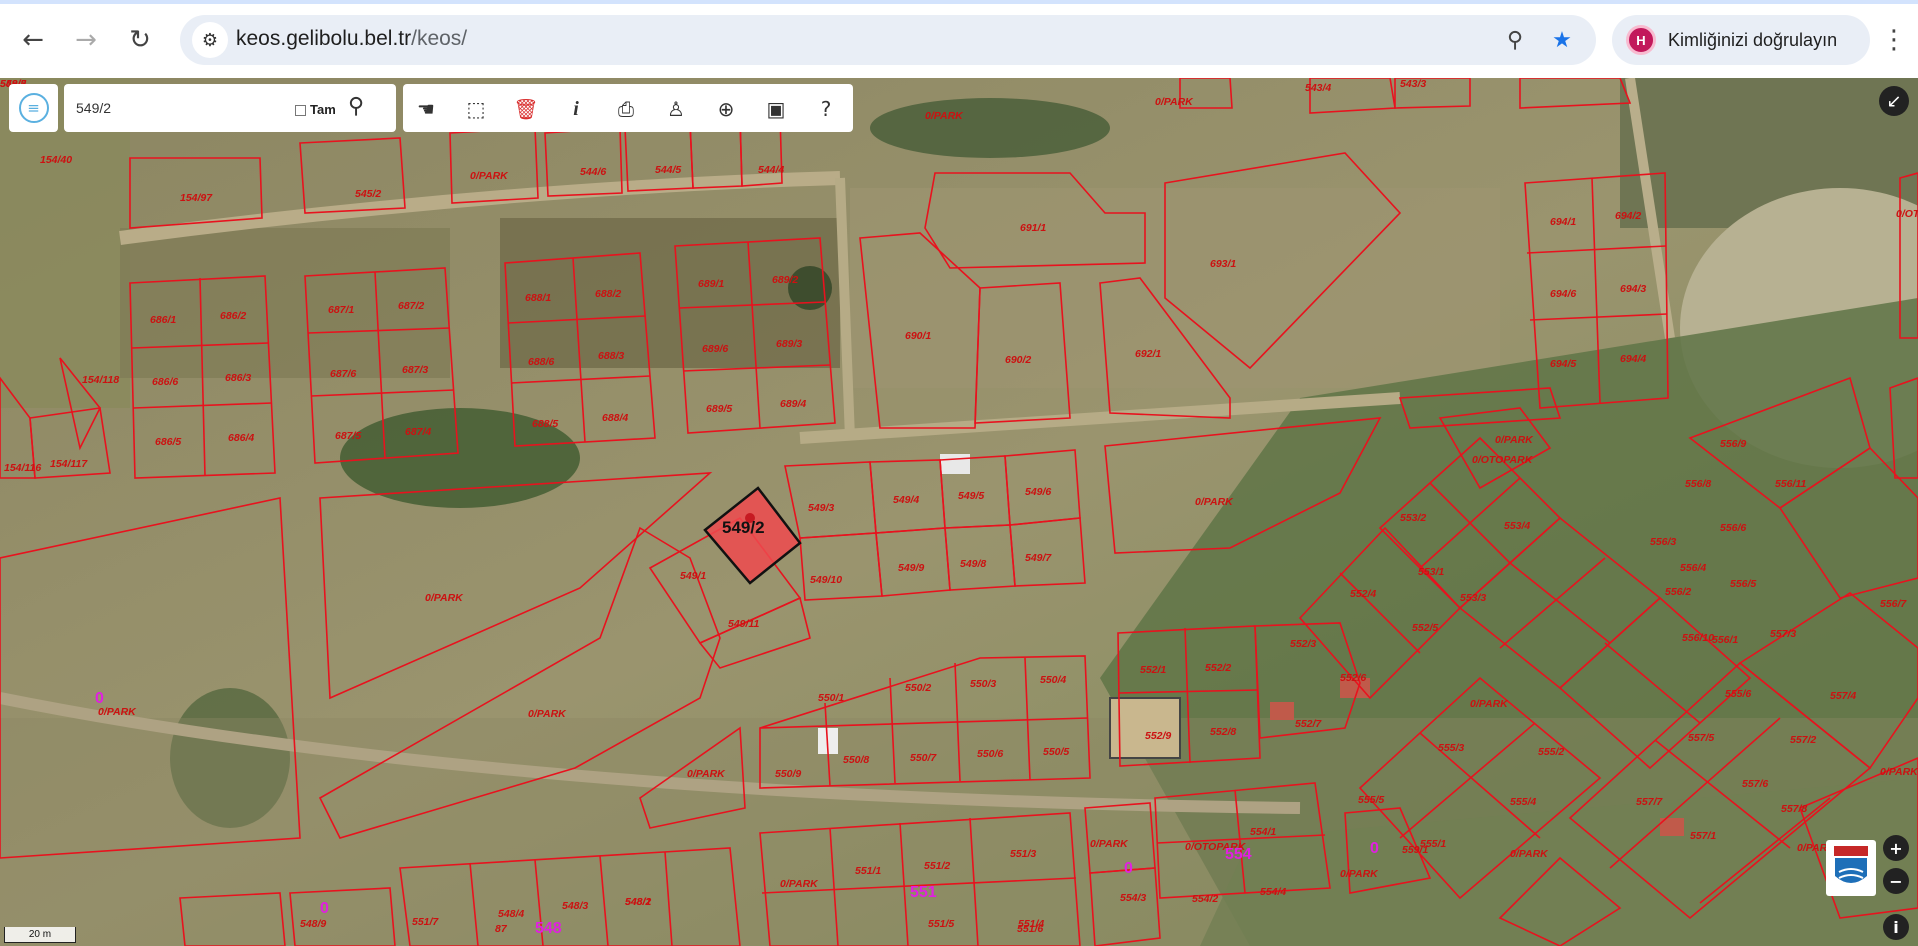 The width and height of the screenshot is (1918, 946). What do you see at coordinates (233, 316) in the screenshot?
I see `parcel-label: 686/2` at bounding box center [233, 316].